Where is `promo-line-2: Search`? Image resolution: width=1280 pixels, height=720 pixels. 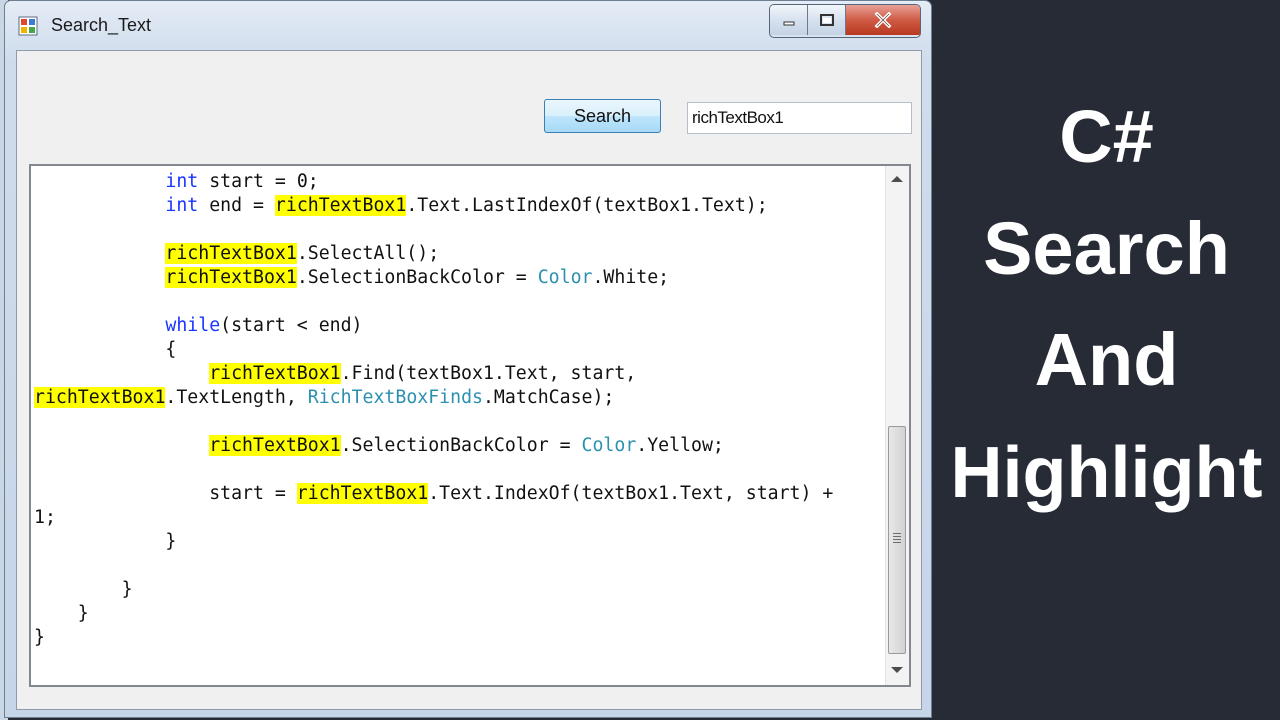 promo-line-2: Search is located at coordinates (1106, 248).